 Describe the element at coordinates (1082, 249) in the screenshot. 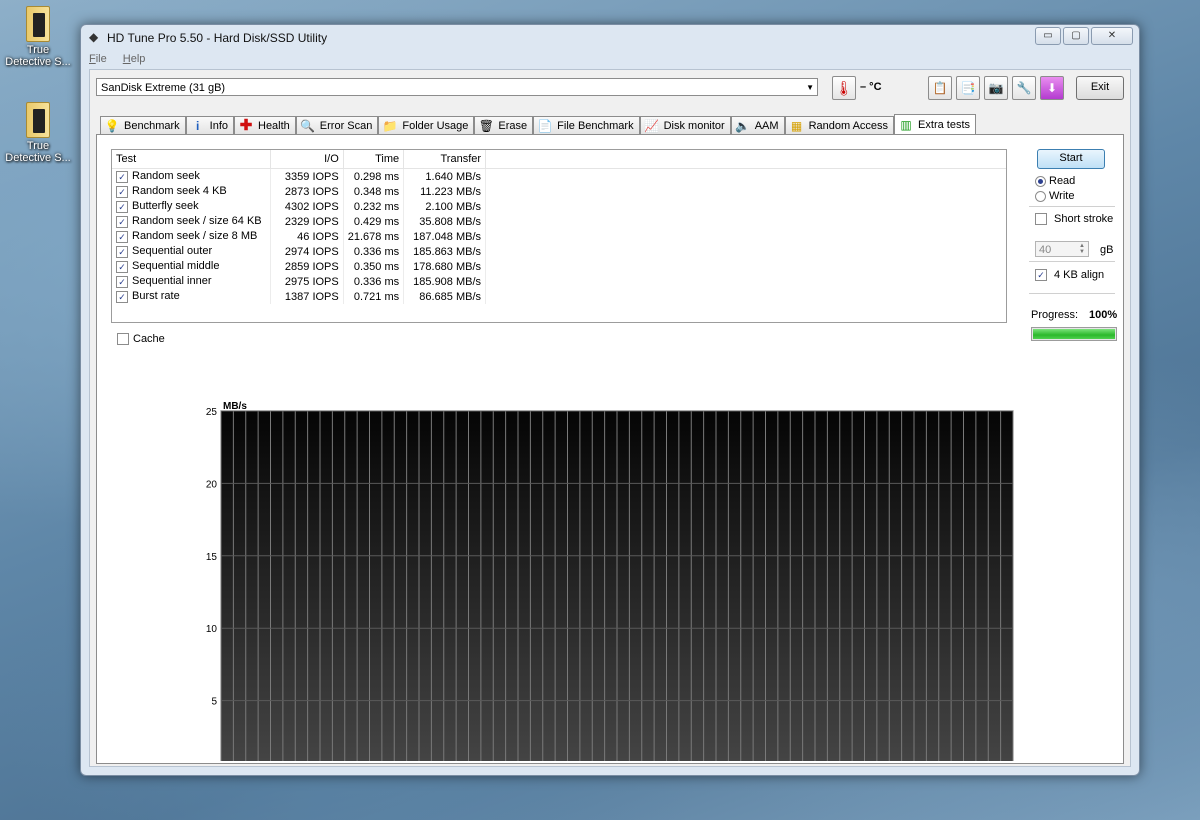

I see `stepper-arrows-icon: ▲ ▼` at that location.